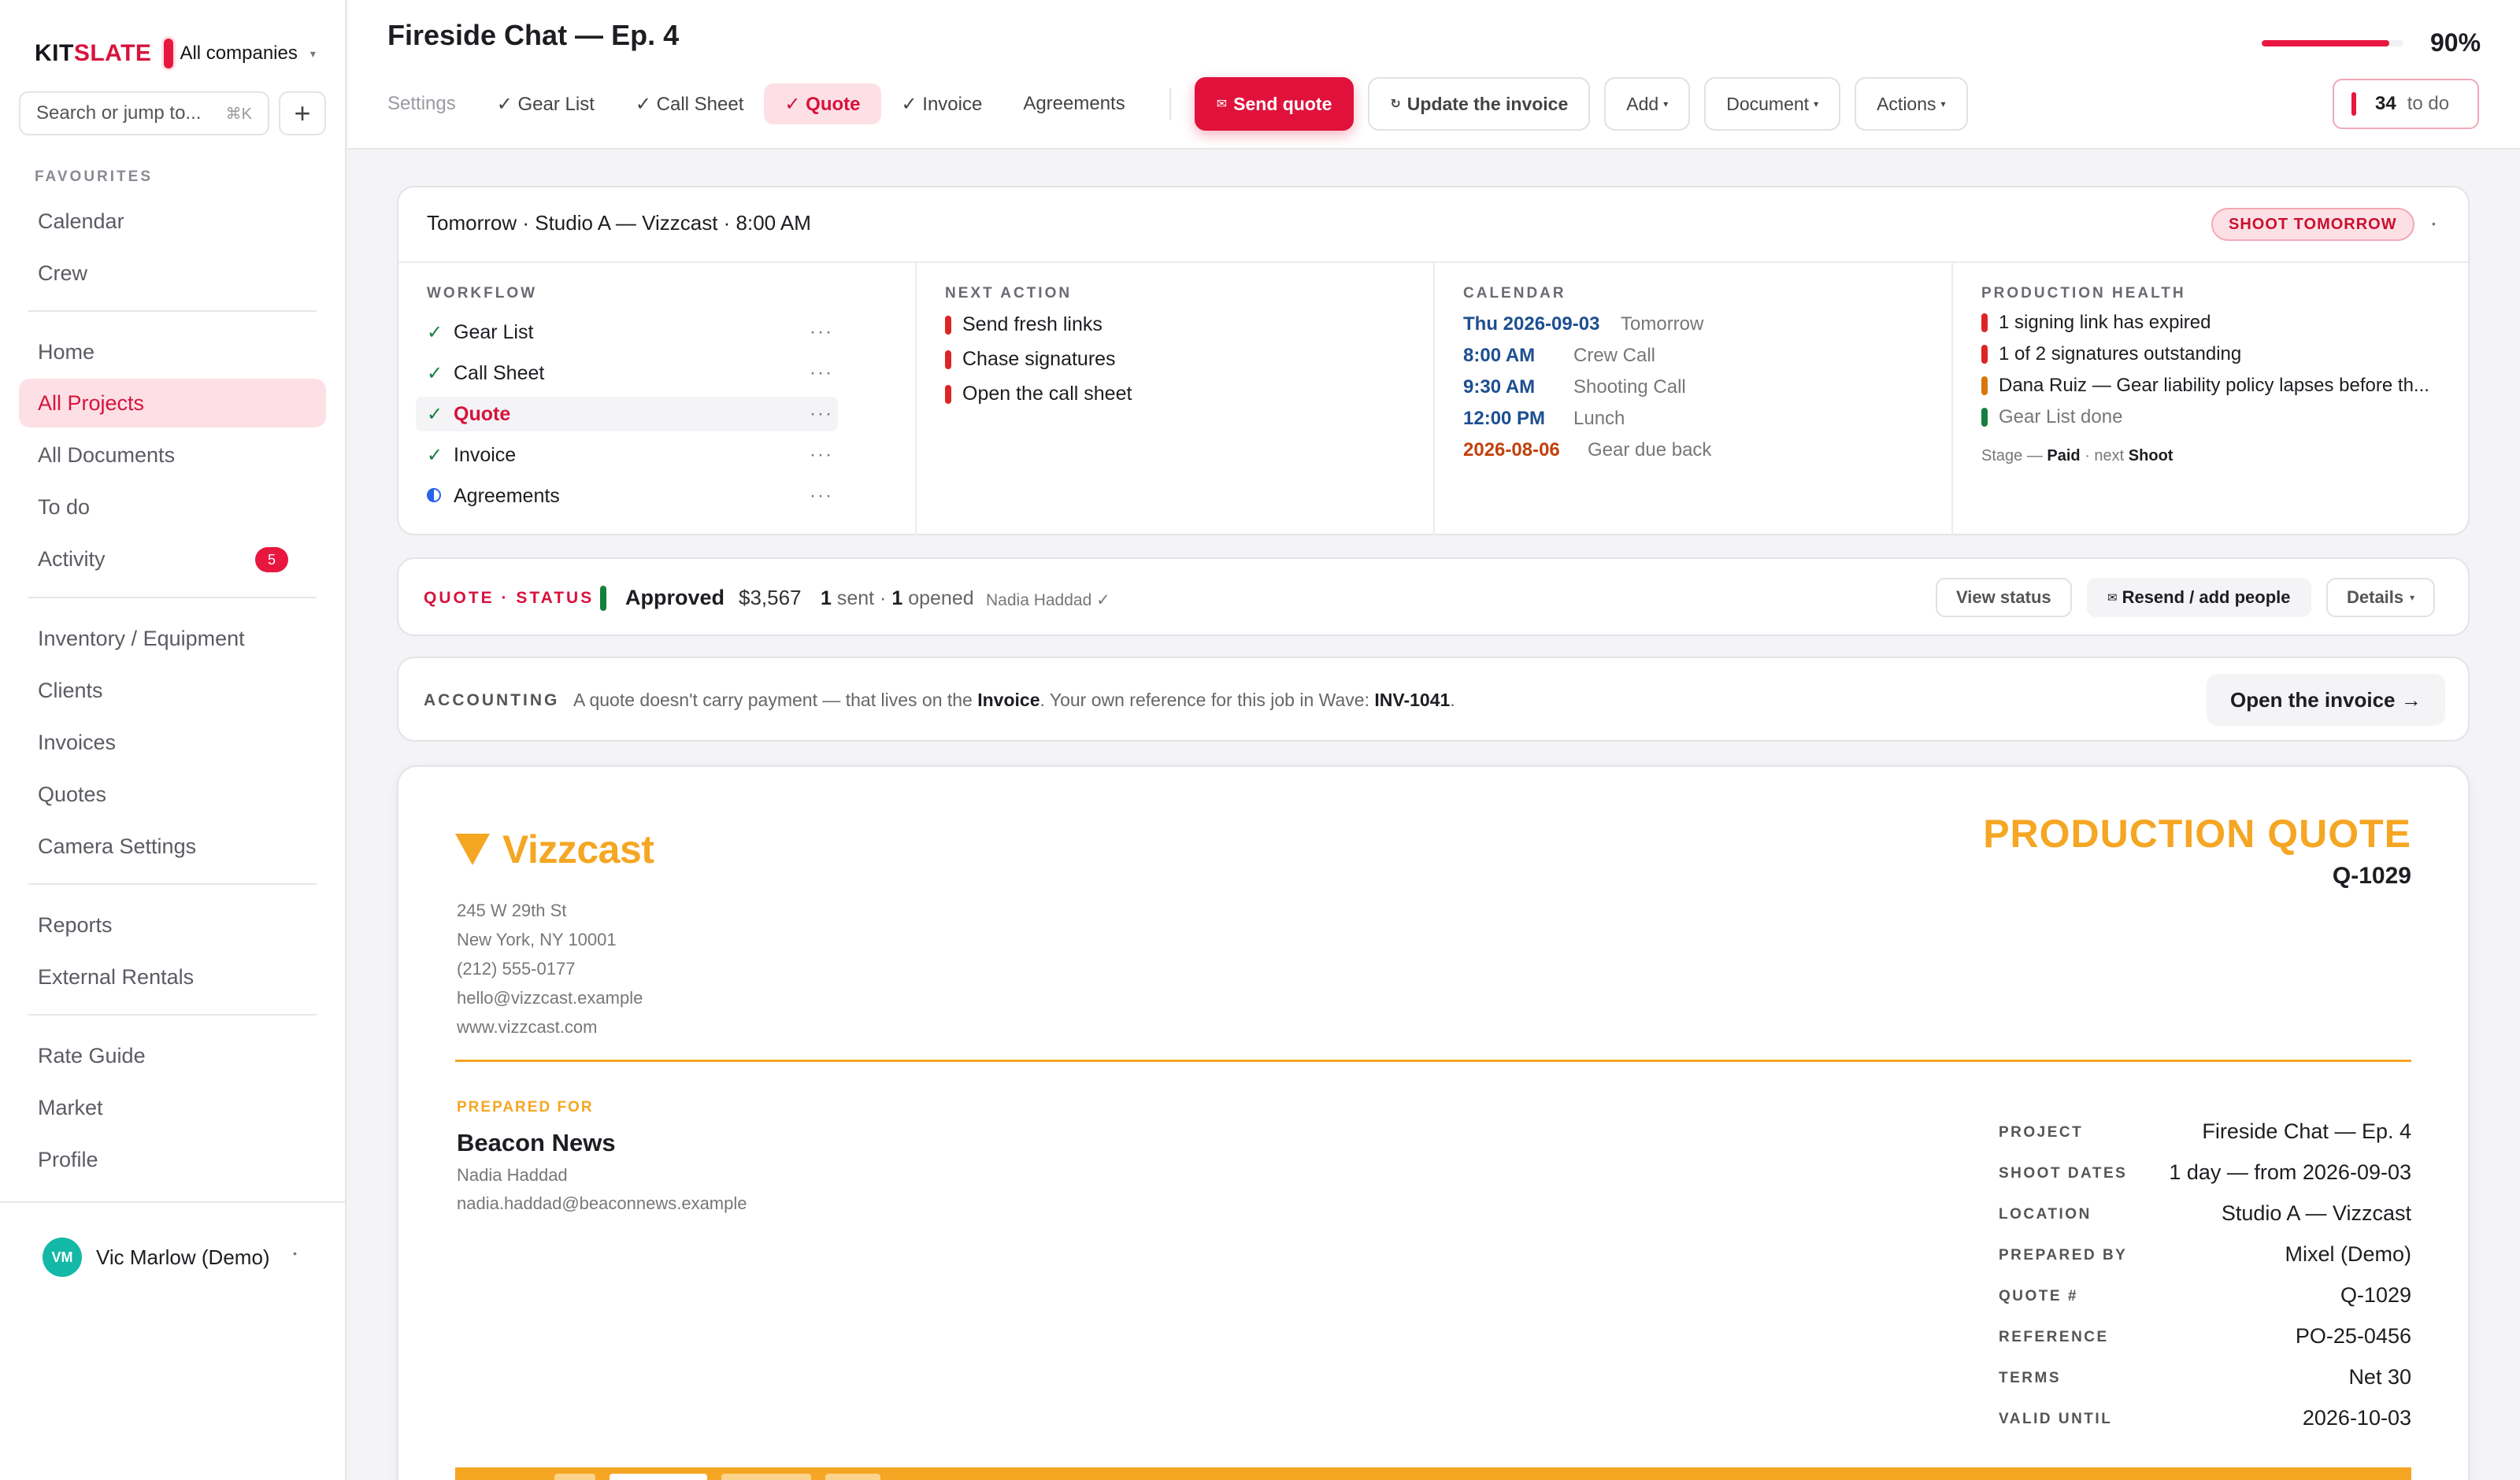  What do you see at coordinates (690, 103) in the screenshot?
I see `tab-call-sheet: ✓ Call Sheet` at bounding box center [690, 103].